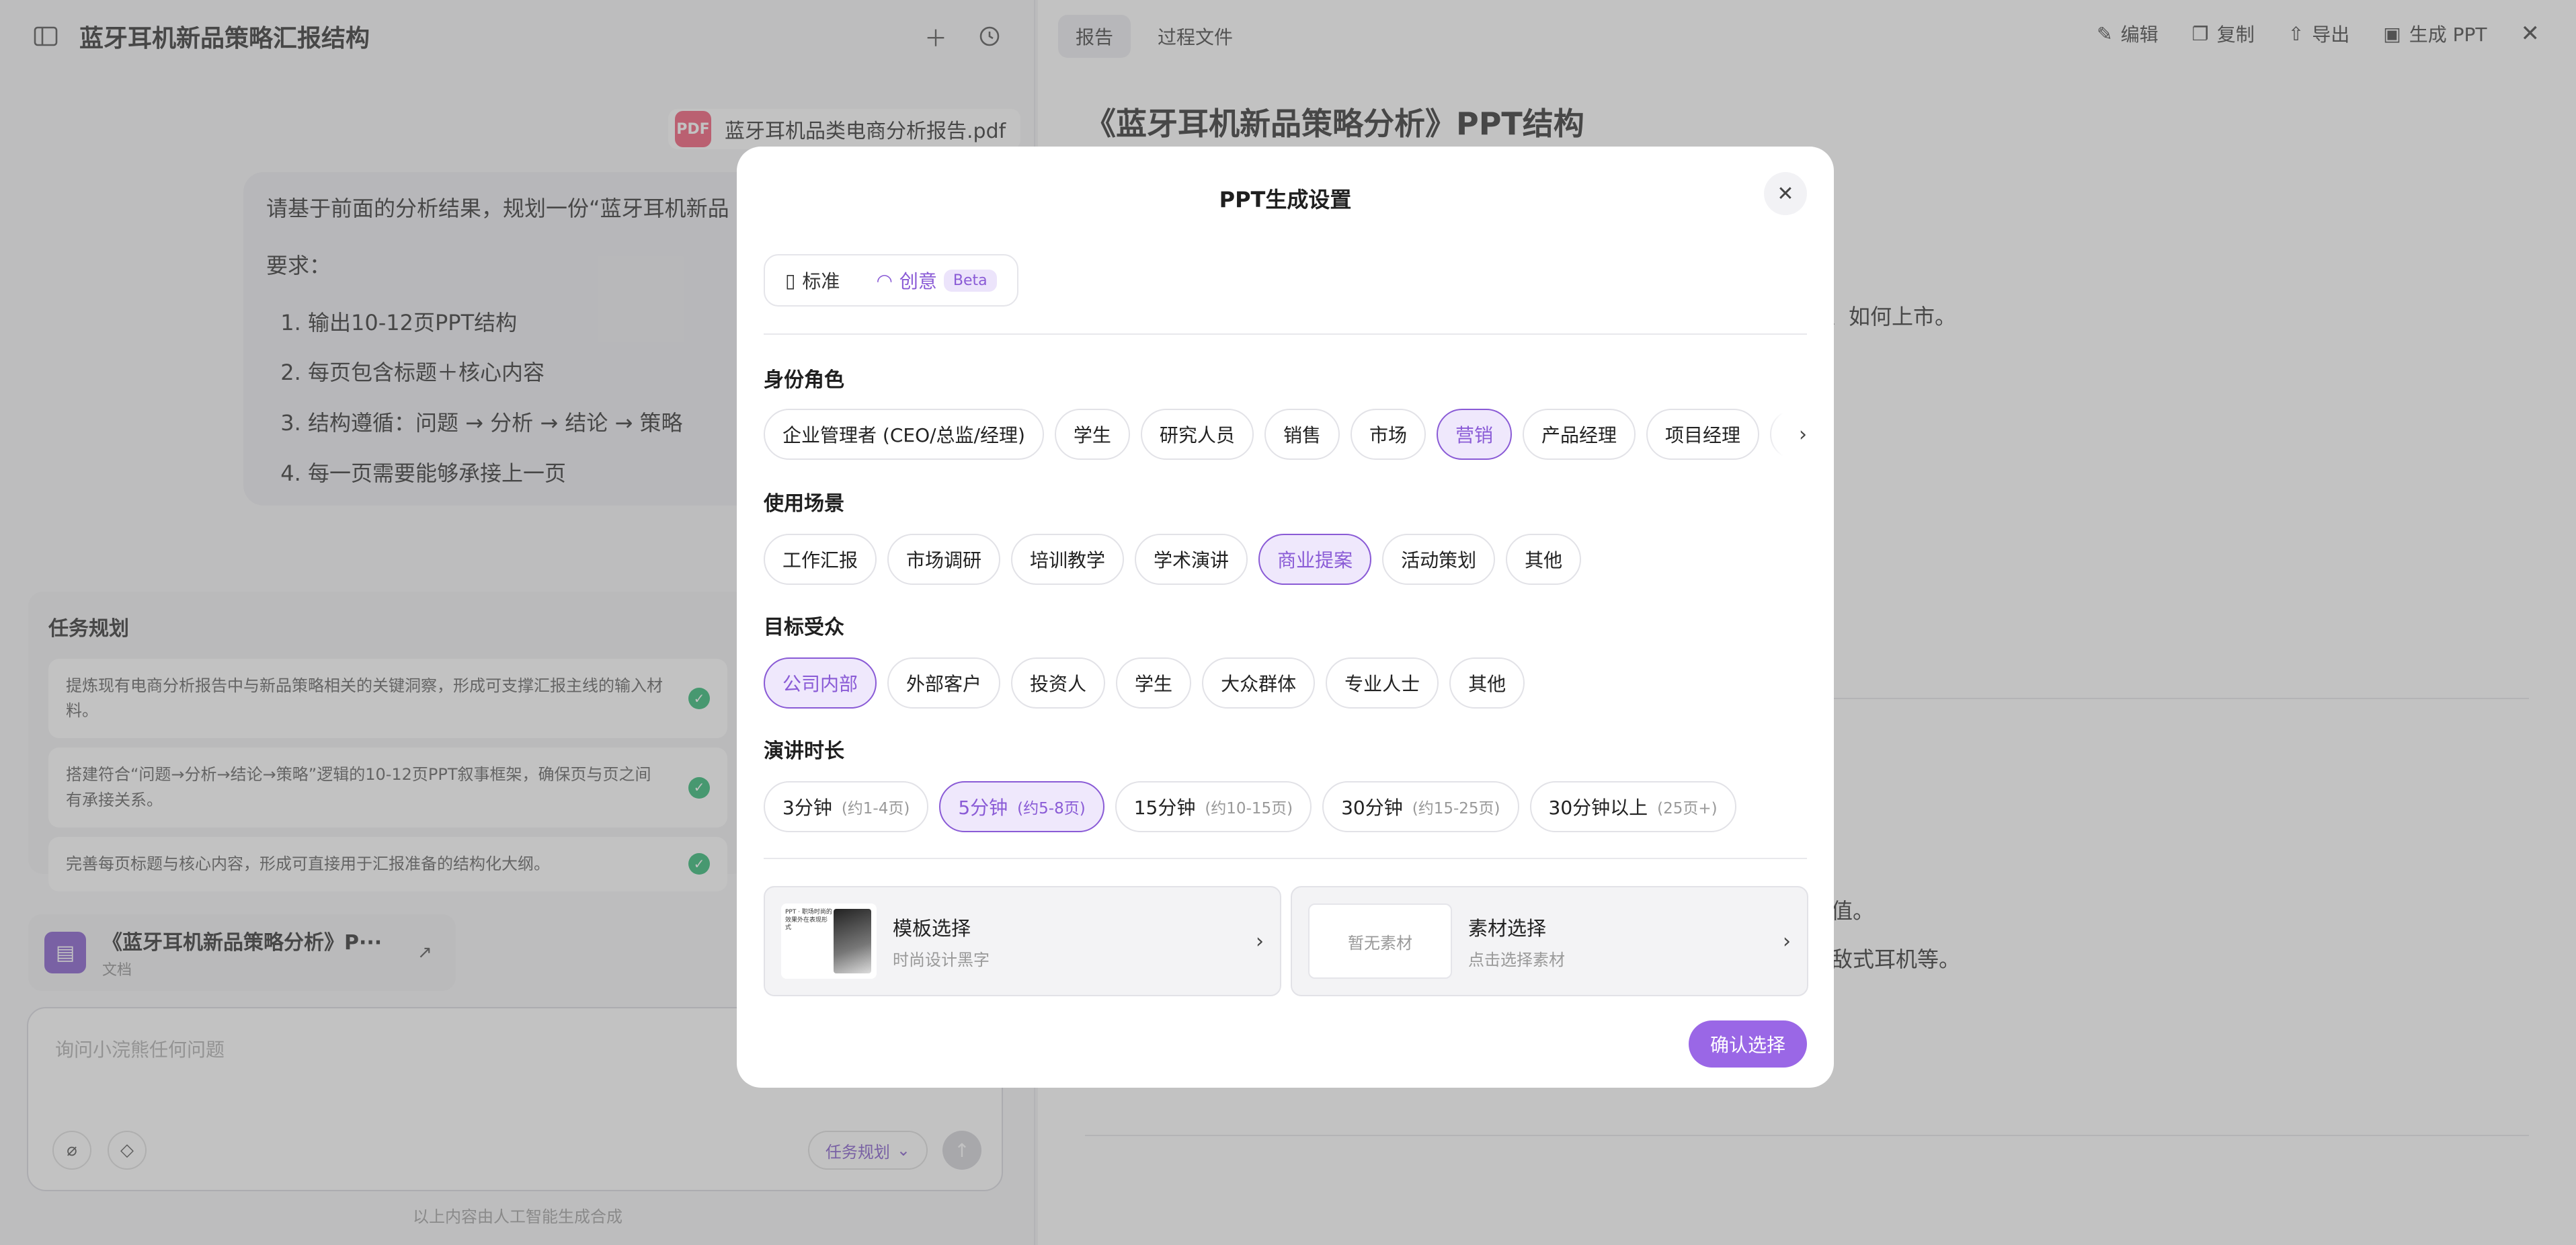  I want to click on scene-option: 工作汇报, so click(820, 559).